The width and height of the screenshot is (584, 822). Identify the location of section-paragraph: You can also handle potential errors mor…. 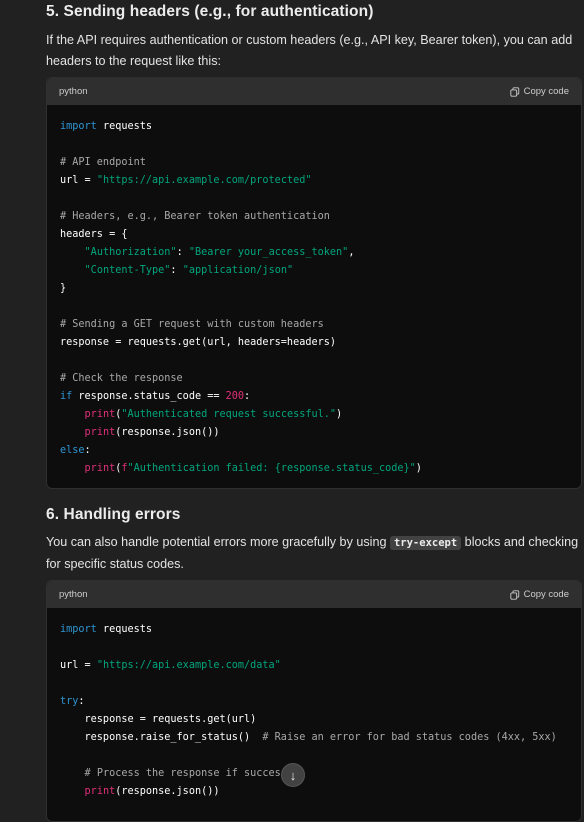
(313, 553).